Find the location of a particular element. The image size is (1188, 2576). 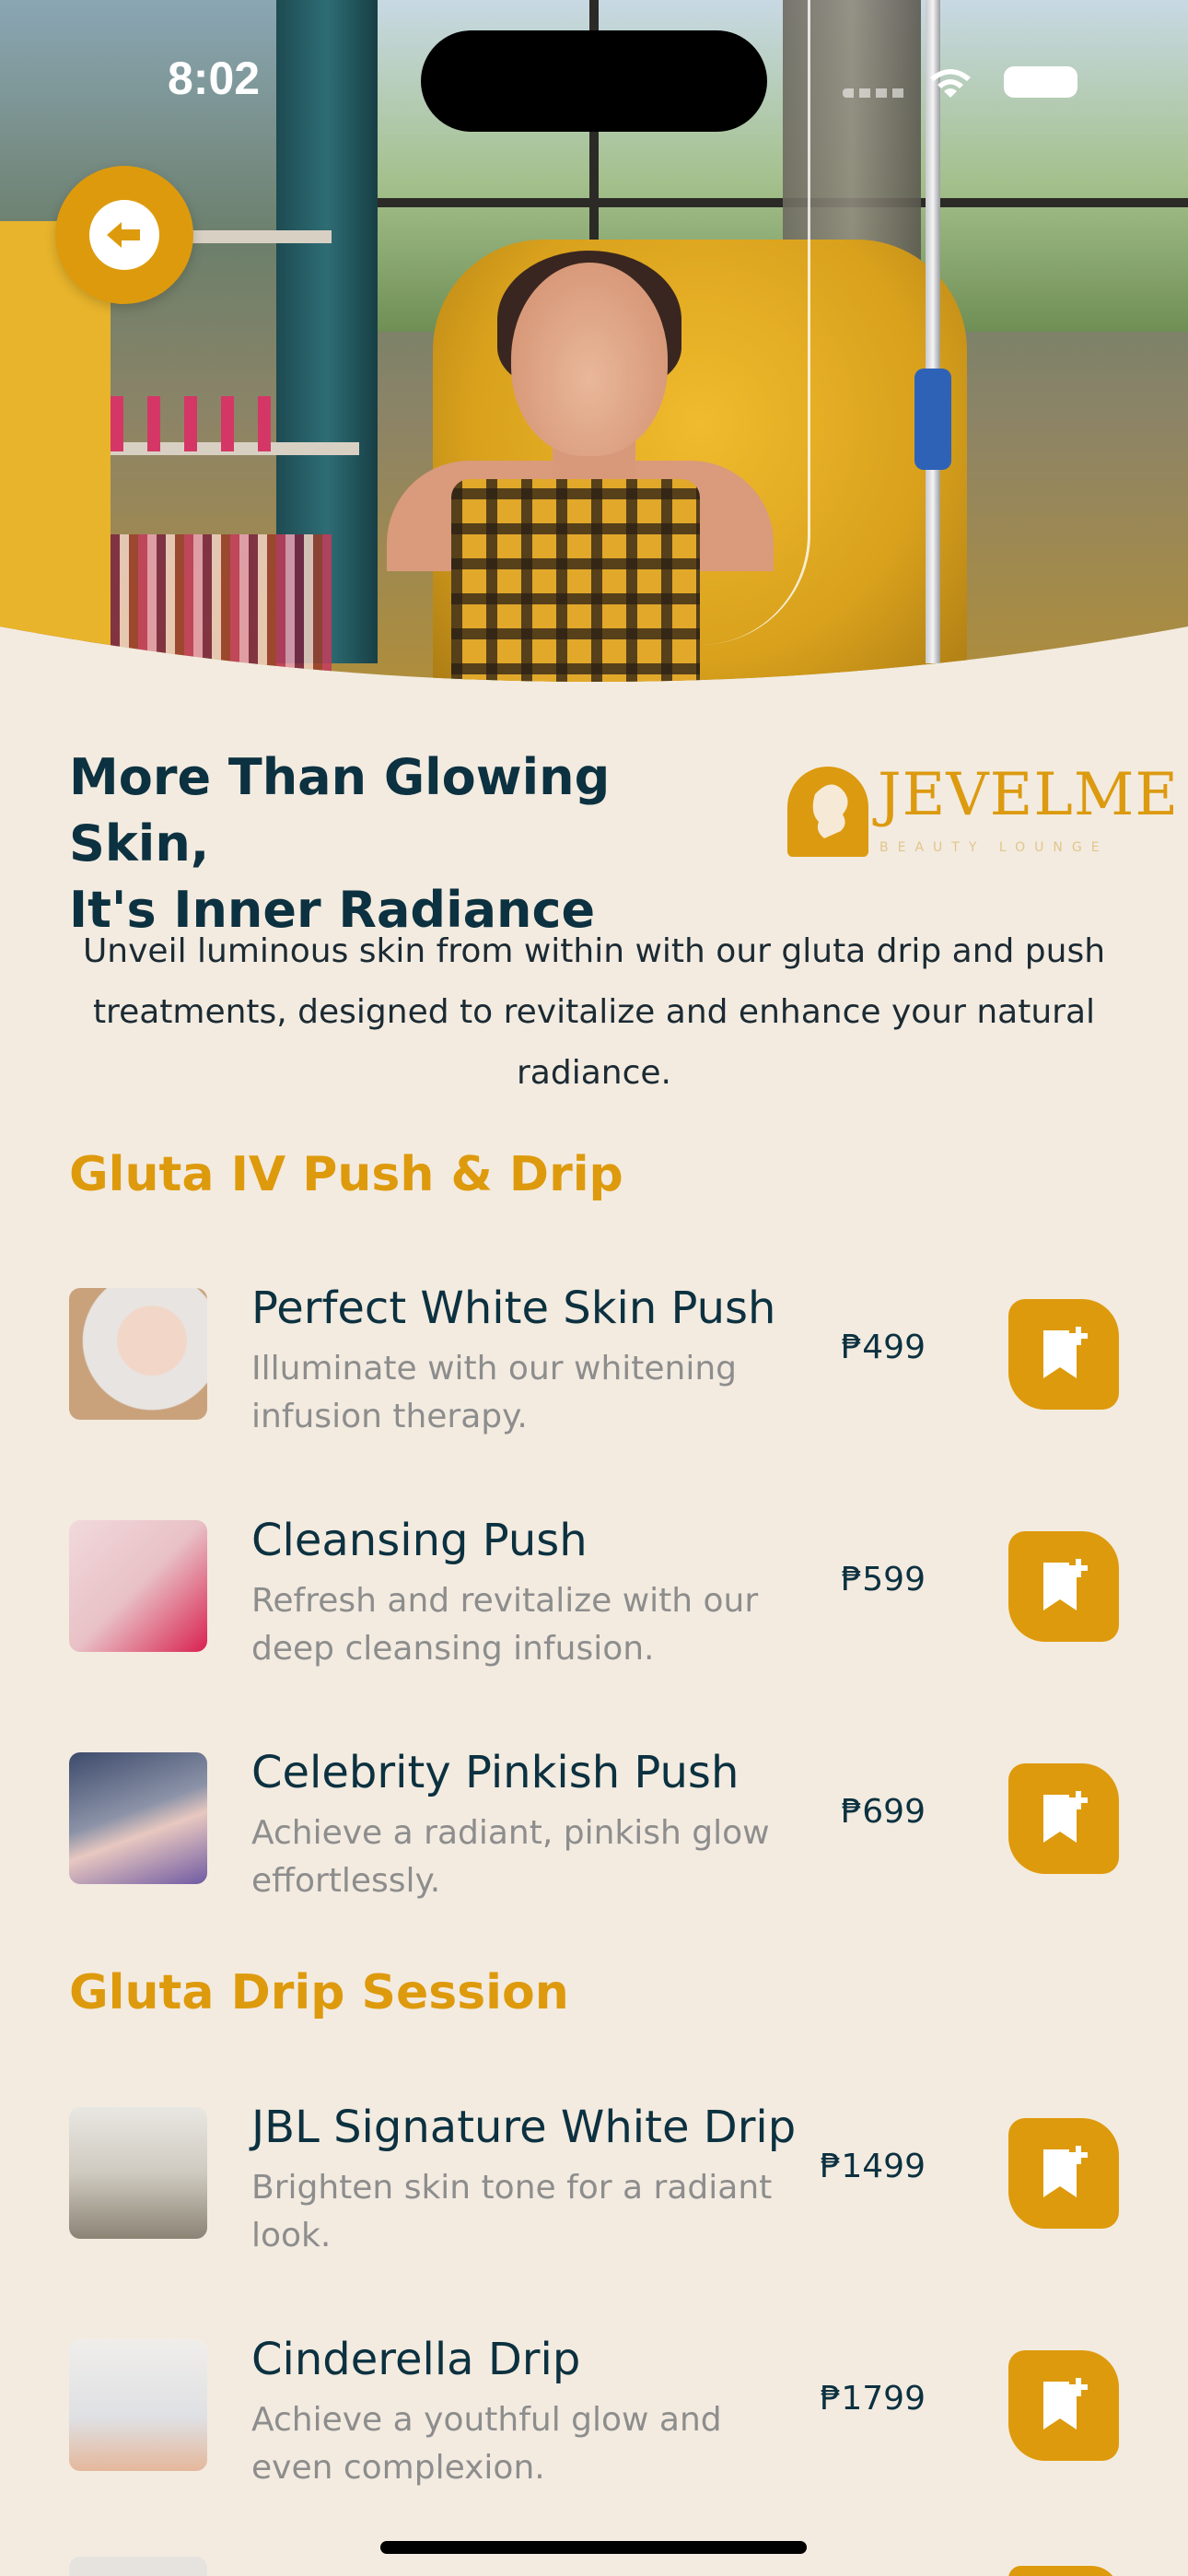

dynamic-island is located at coordinates (594, 81).